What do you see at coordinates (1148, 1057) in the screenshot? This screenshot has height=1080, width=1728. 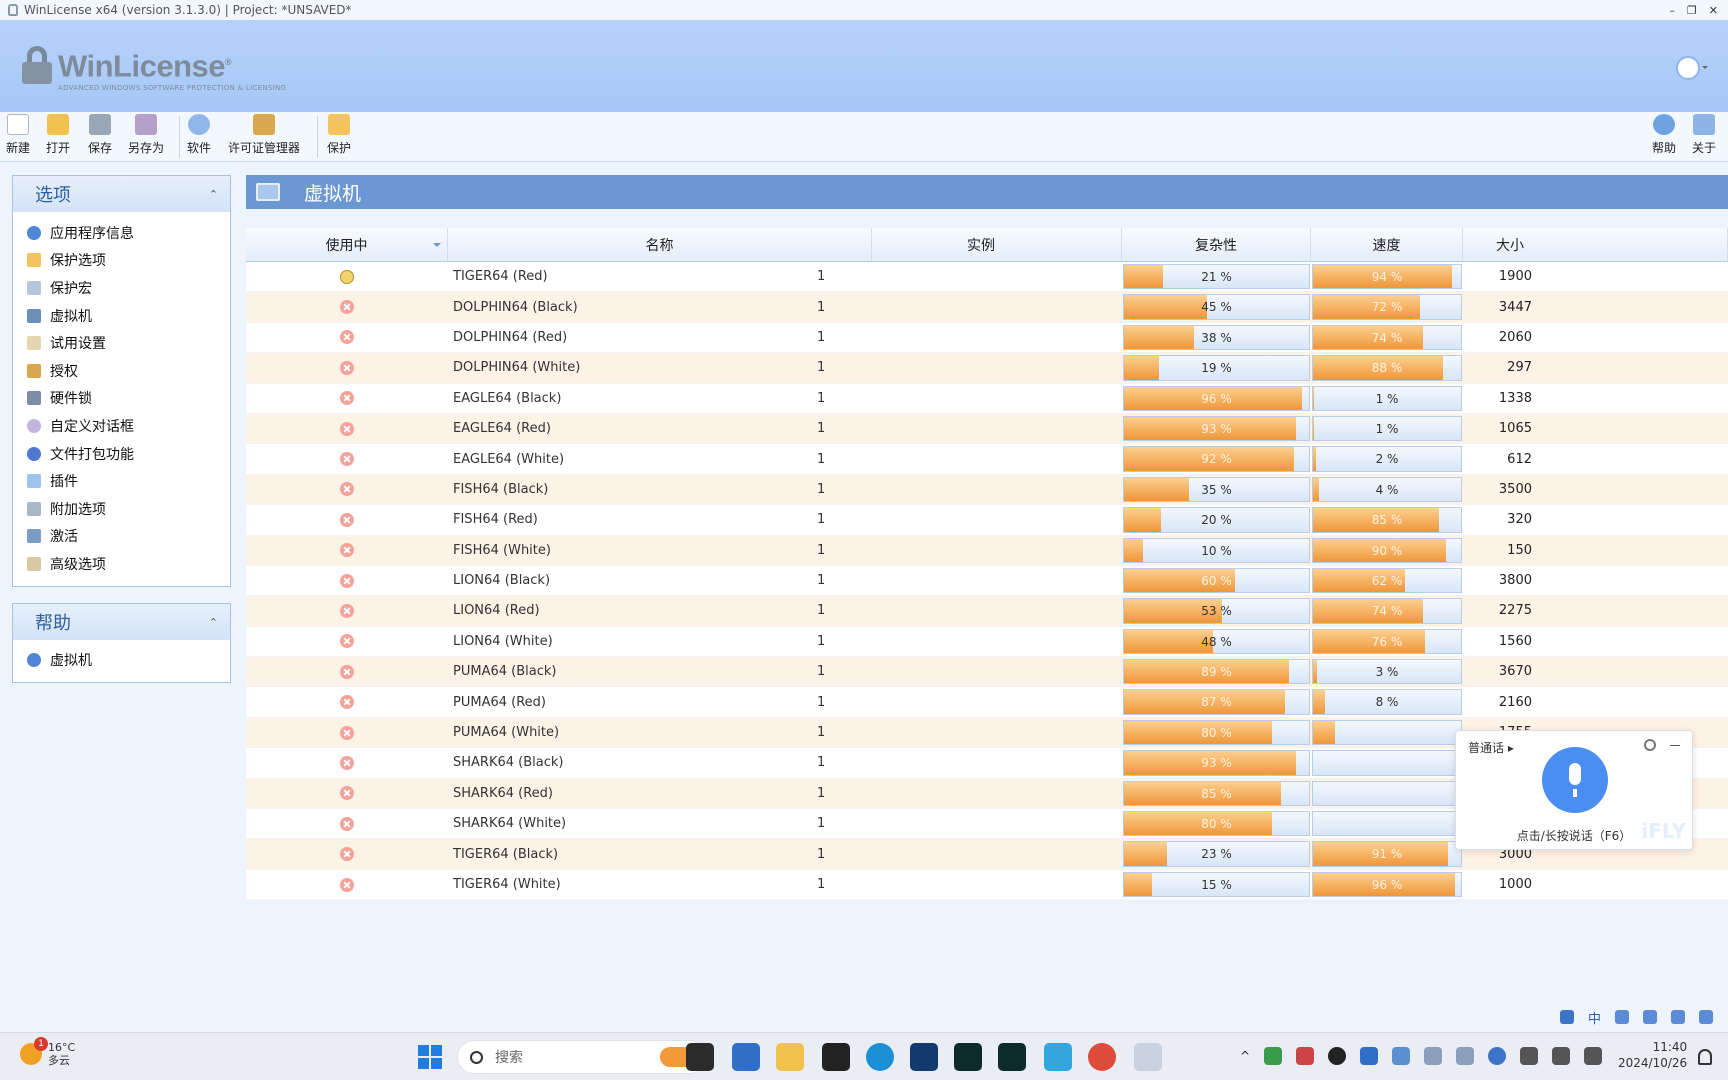 I see `winlicense-taskbar-icon` at bounding box center [1148, 1057].